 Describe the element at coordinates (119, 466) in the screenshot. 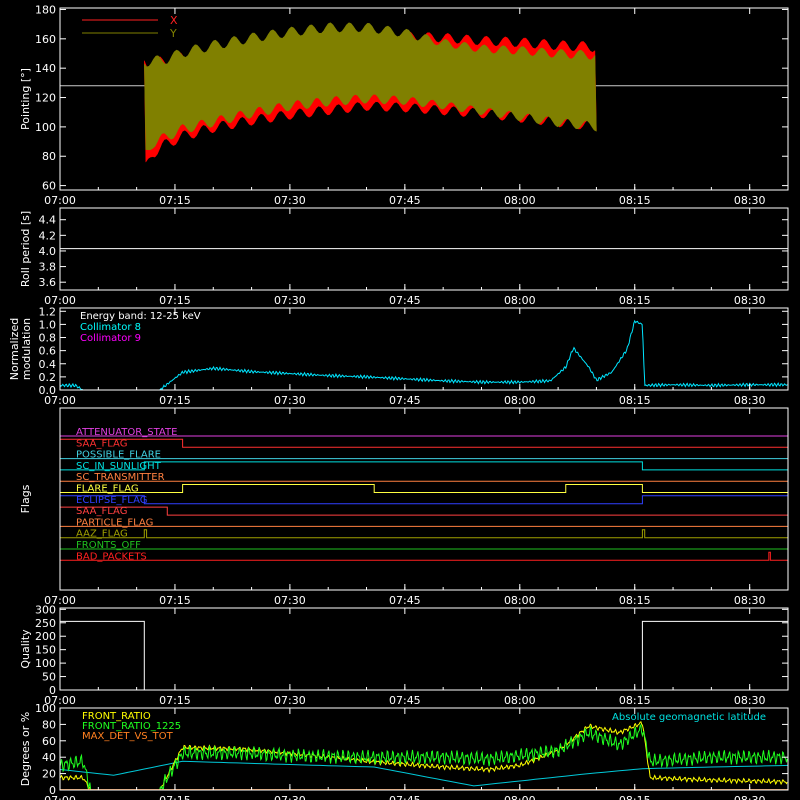

I see `flag-label: SC_IN_SUNLIGHT` at that location.